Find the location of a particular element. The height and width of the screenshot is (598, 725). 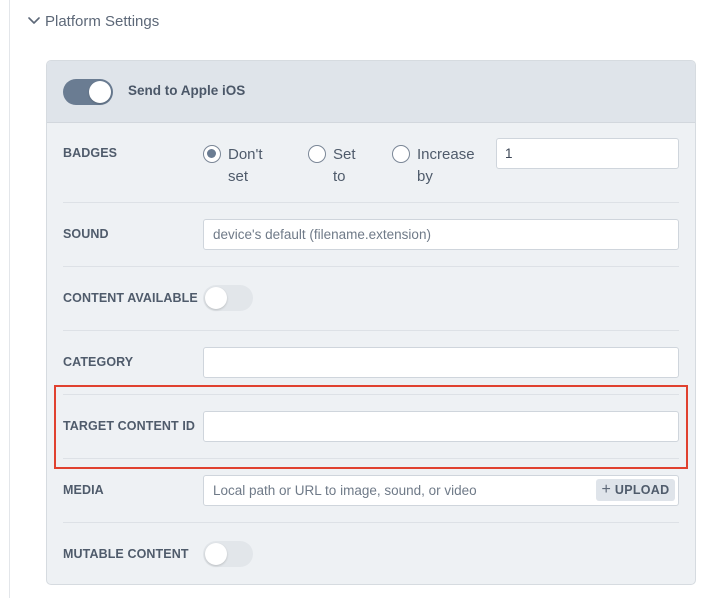

option-line: Don't is located at coordinates (245, 154).